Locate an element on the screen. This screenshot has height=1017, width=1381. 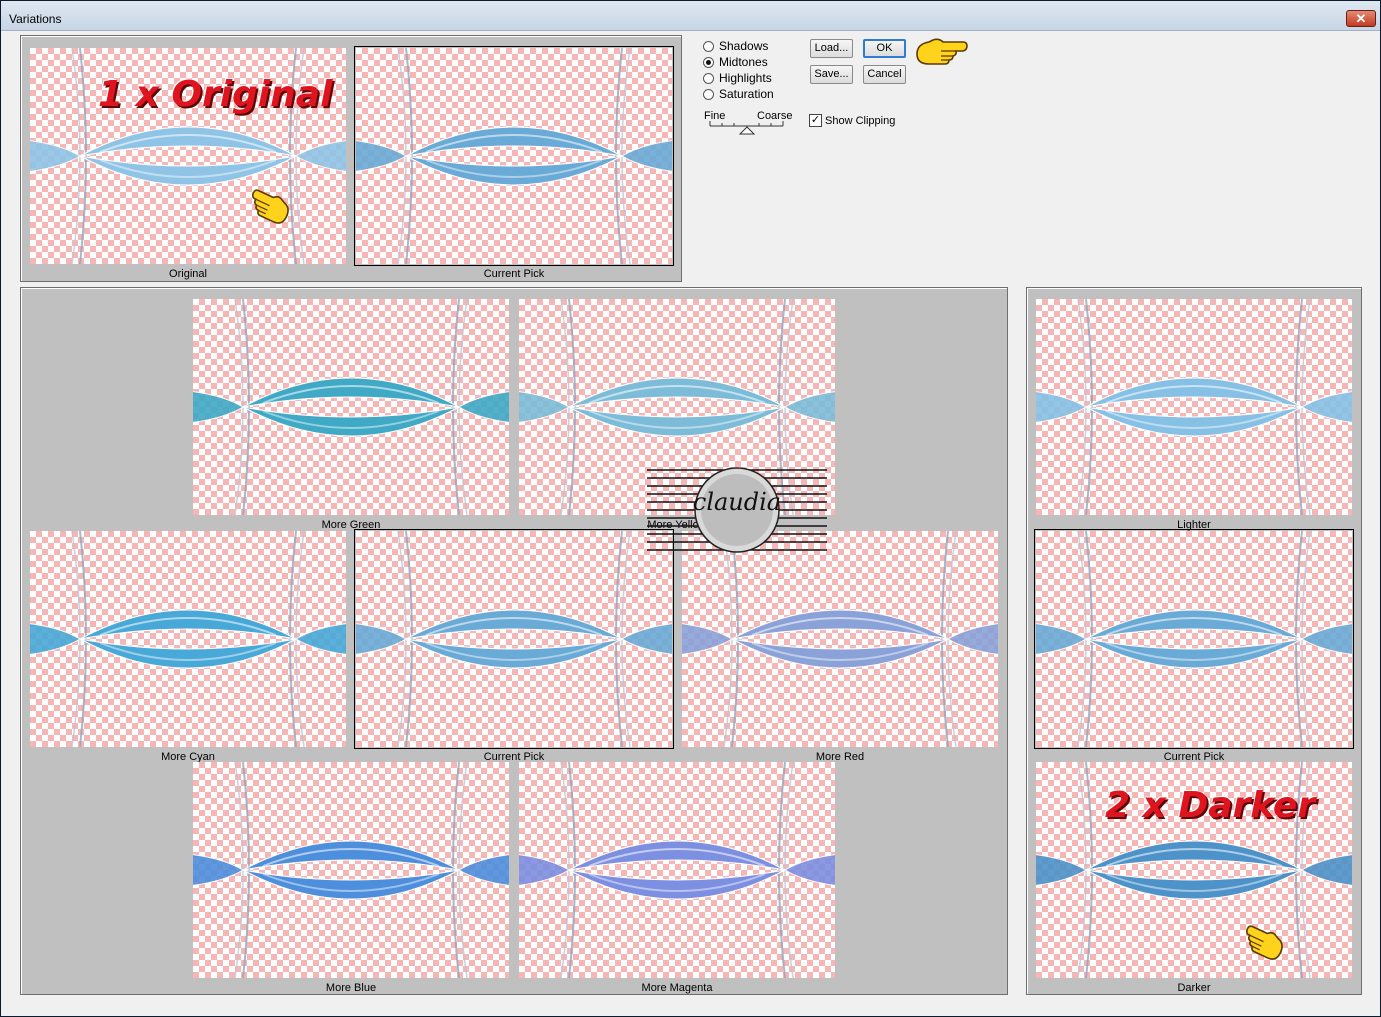
close-button: ✕ is located at coordinates (1361, 18).